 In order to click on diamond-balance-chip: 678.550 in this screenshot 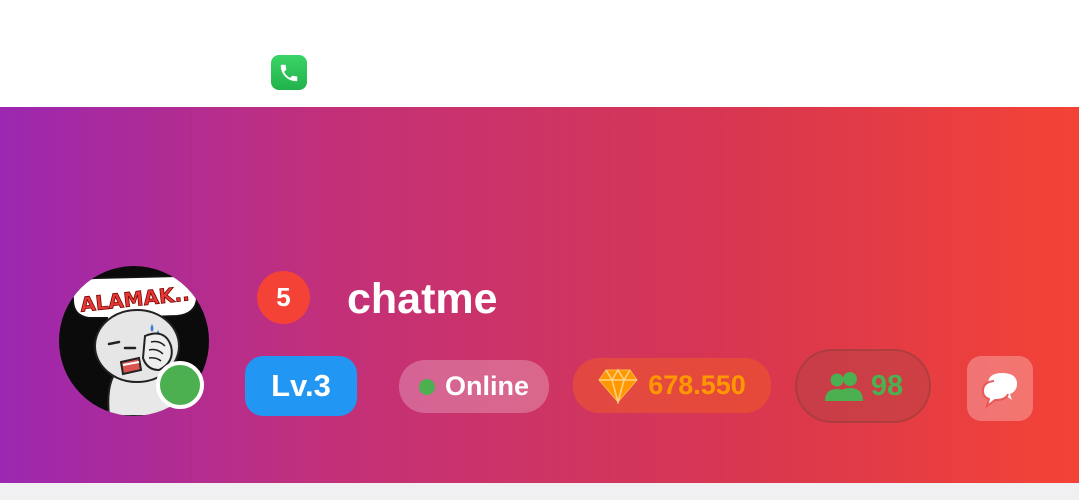, I will do `click(672, 385)`.